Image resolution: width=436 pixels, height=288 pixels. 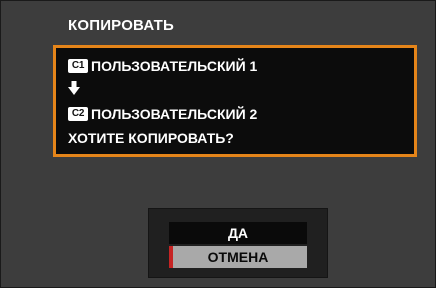 What do you see at coordinates (171, 257) in the screenshot?
I see `selection-marker` at bounding box center [171, 257].